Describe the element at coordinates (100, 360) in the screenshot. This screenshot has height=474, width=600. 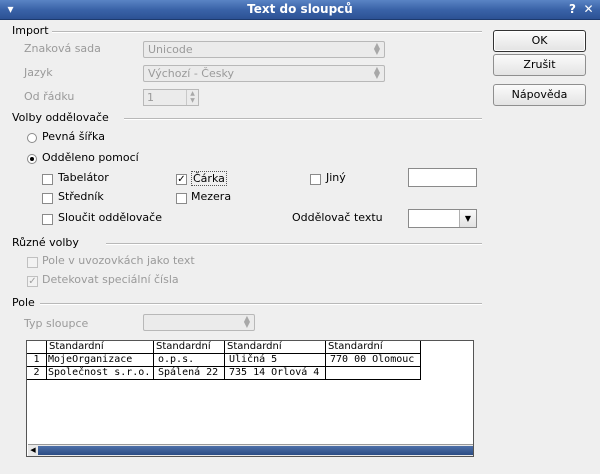
I see `table-cell: MojeOrganizace` at that location.